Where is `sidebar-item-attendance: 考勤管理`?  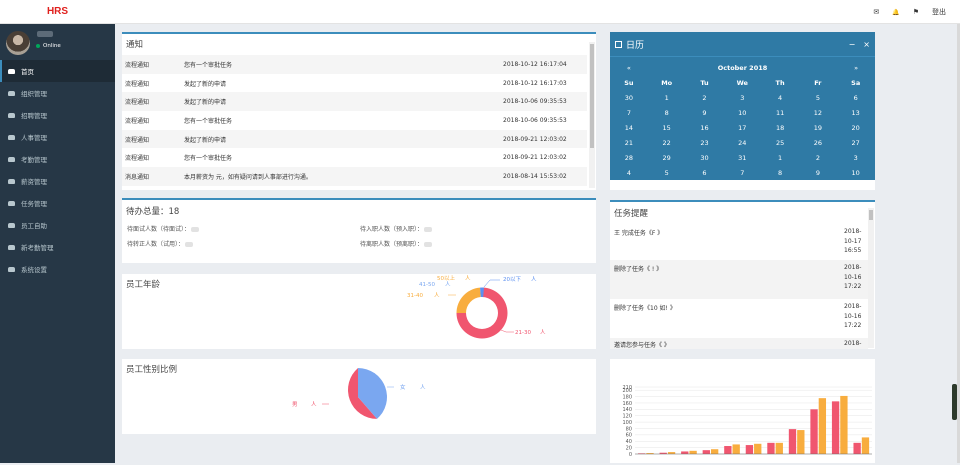
sidebar-item-attendance: 考勤管理 is located at coordinates (57, 159).